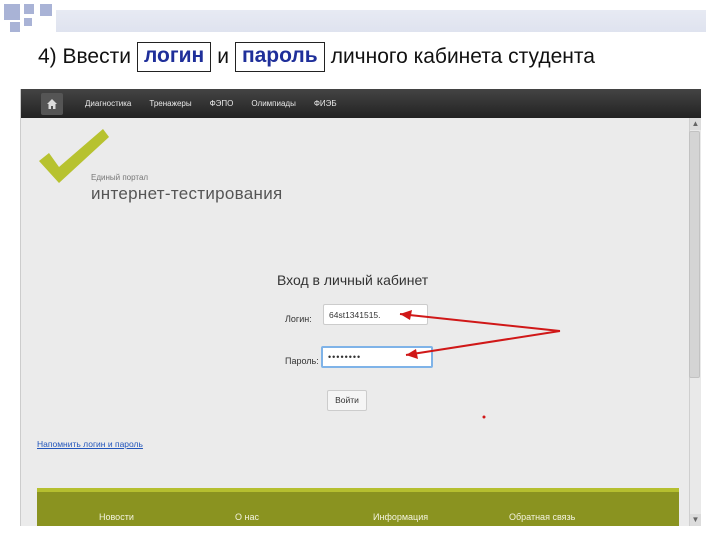 Image resolution: width=720 pixels, height=540 pixels. Describe the element at coordinates (347, 400) in the screenshot. I see `login-submit-button: Войти` at that location.